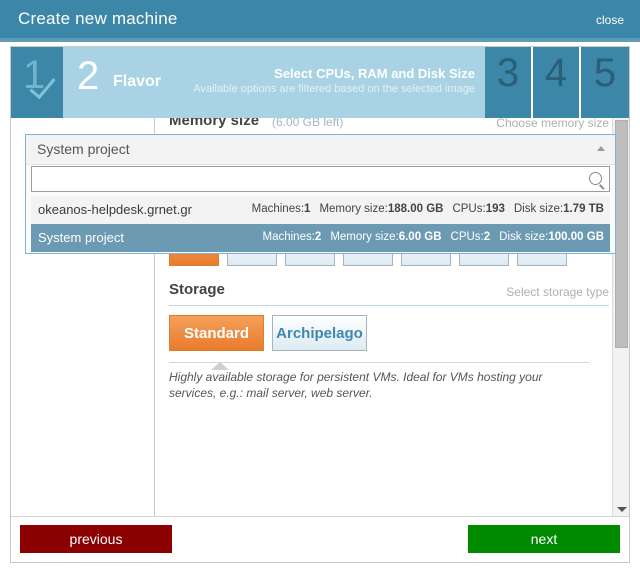 Image resolution: width=640 pixels, height=575 pixels. I want to click on storage-option-archipelago: Archipelago, so click(319, 333).